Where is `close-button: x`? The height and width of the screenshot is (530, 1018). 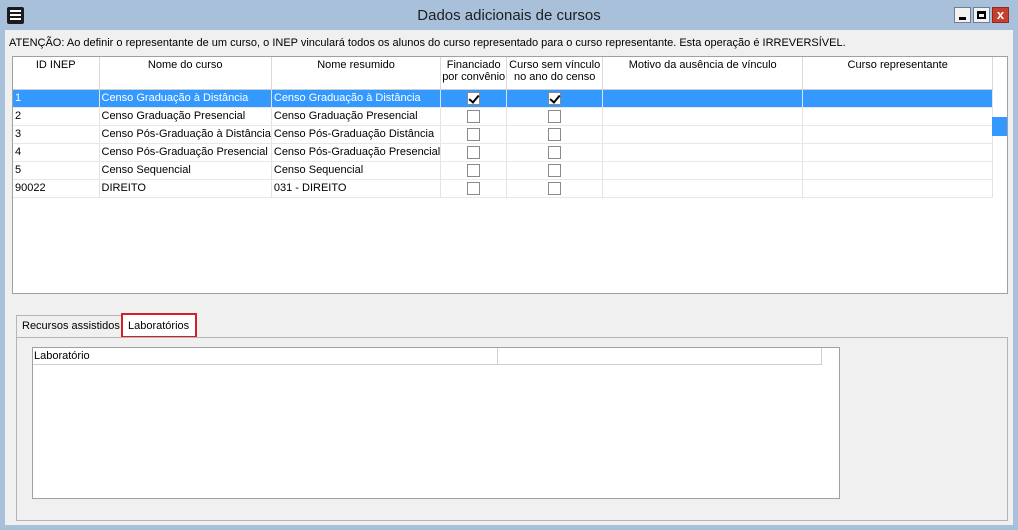 close-button: x is located at coordinates (1000, 15).